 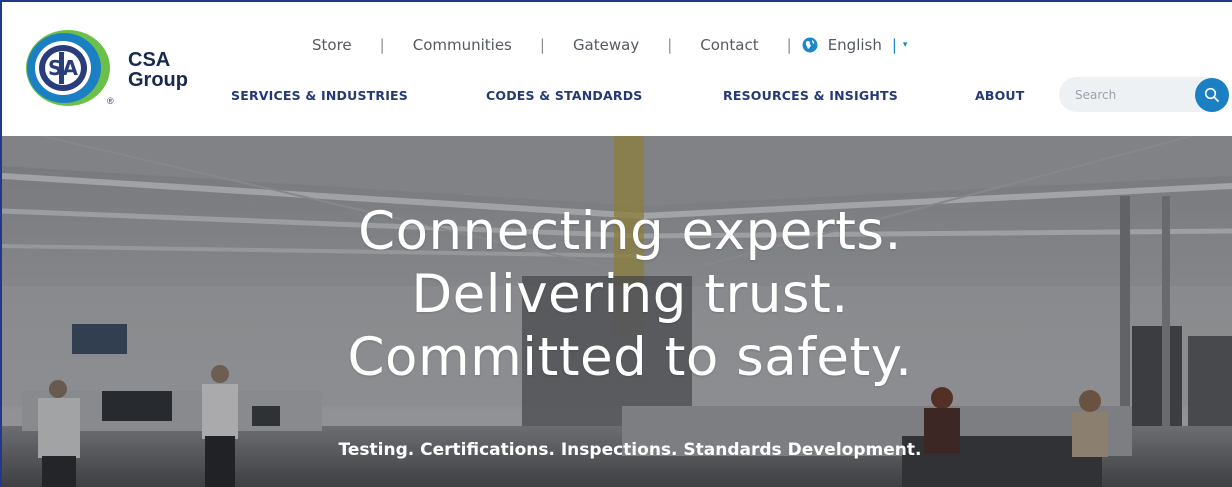 I want to click on globe-icon, so click(x=810, y=45).